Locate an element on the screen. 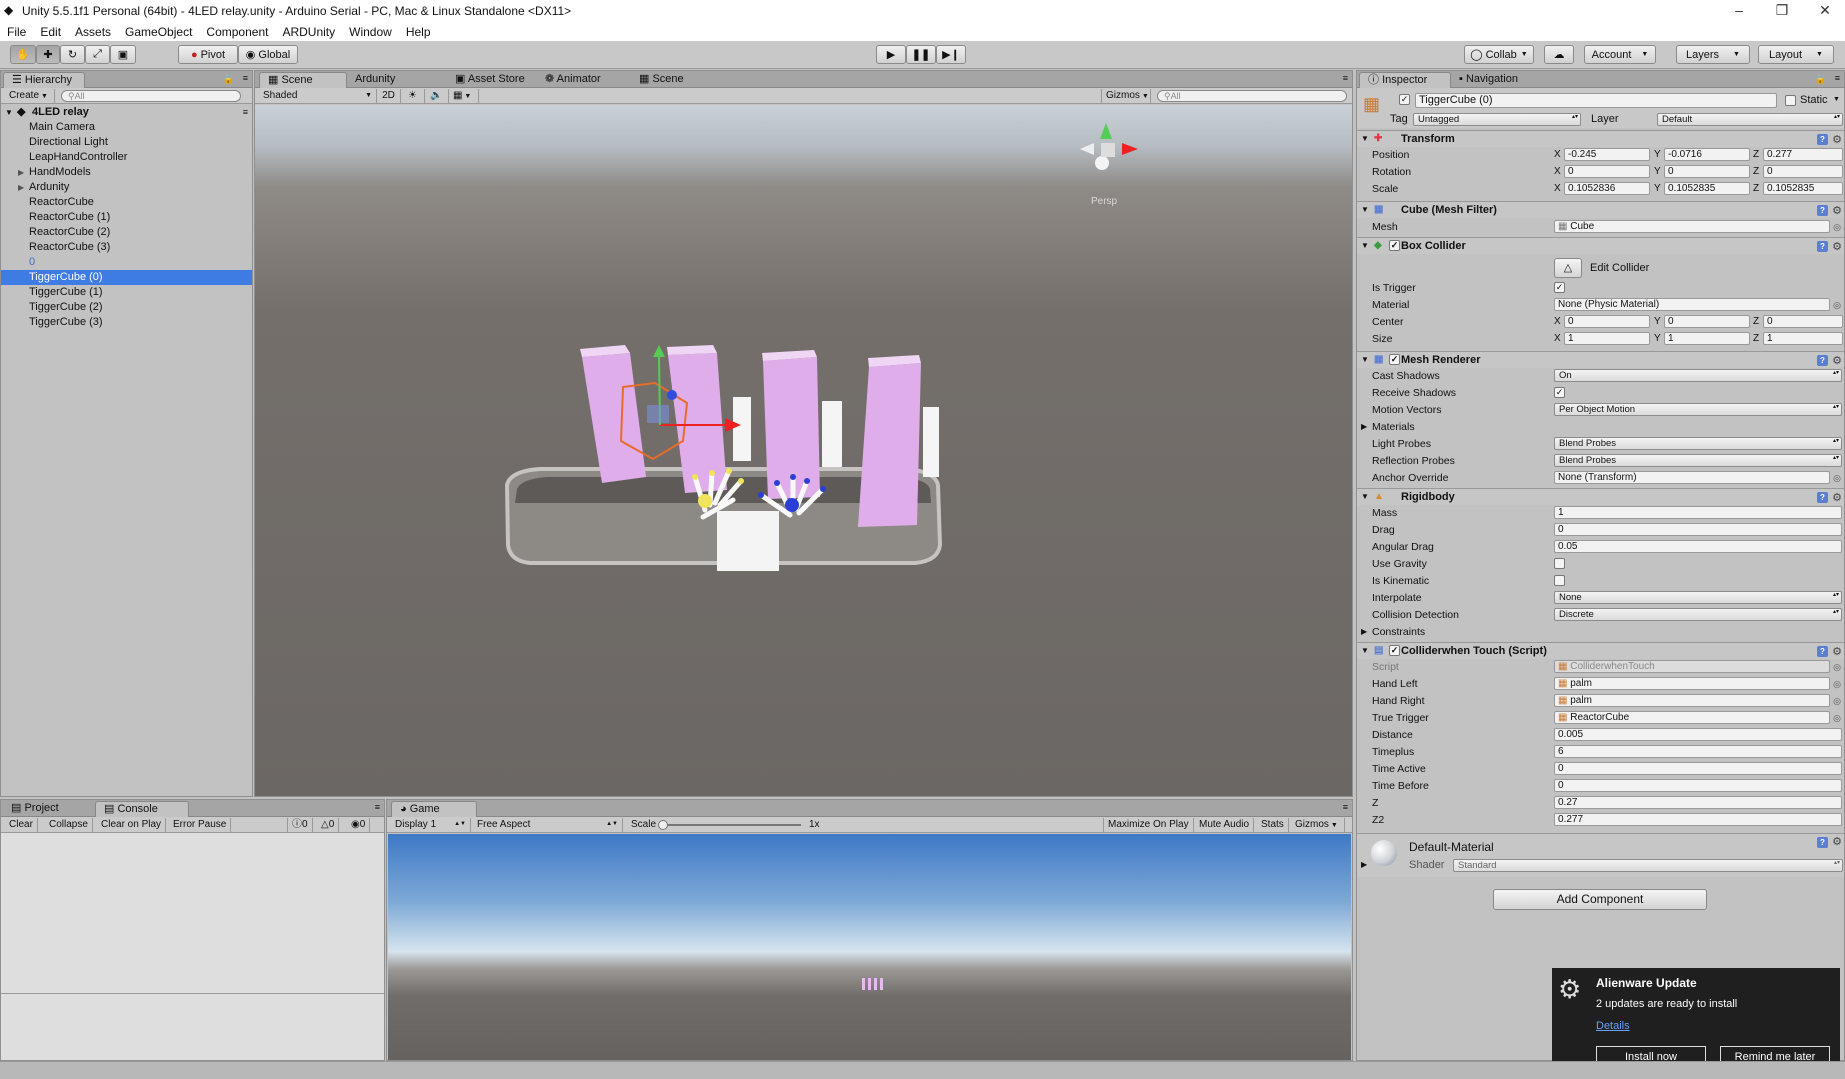 The height and width of the screenshot is (1079, 1845). scene-menu-icon: ≡ is located at coordinates (245, 112).